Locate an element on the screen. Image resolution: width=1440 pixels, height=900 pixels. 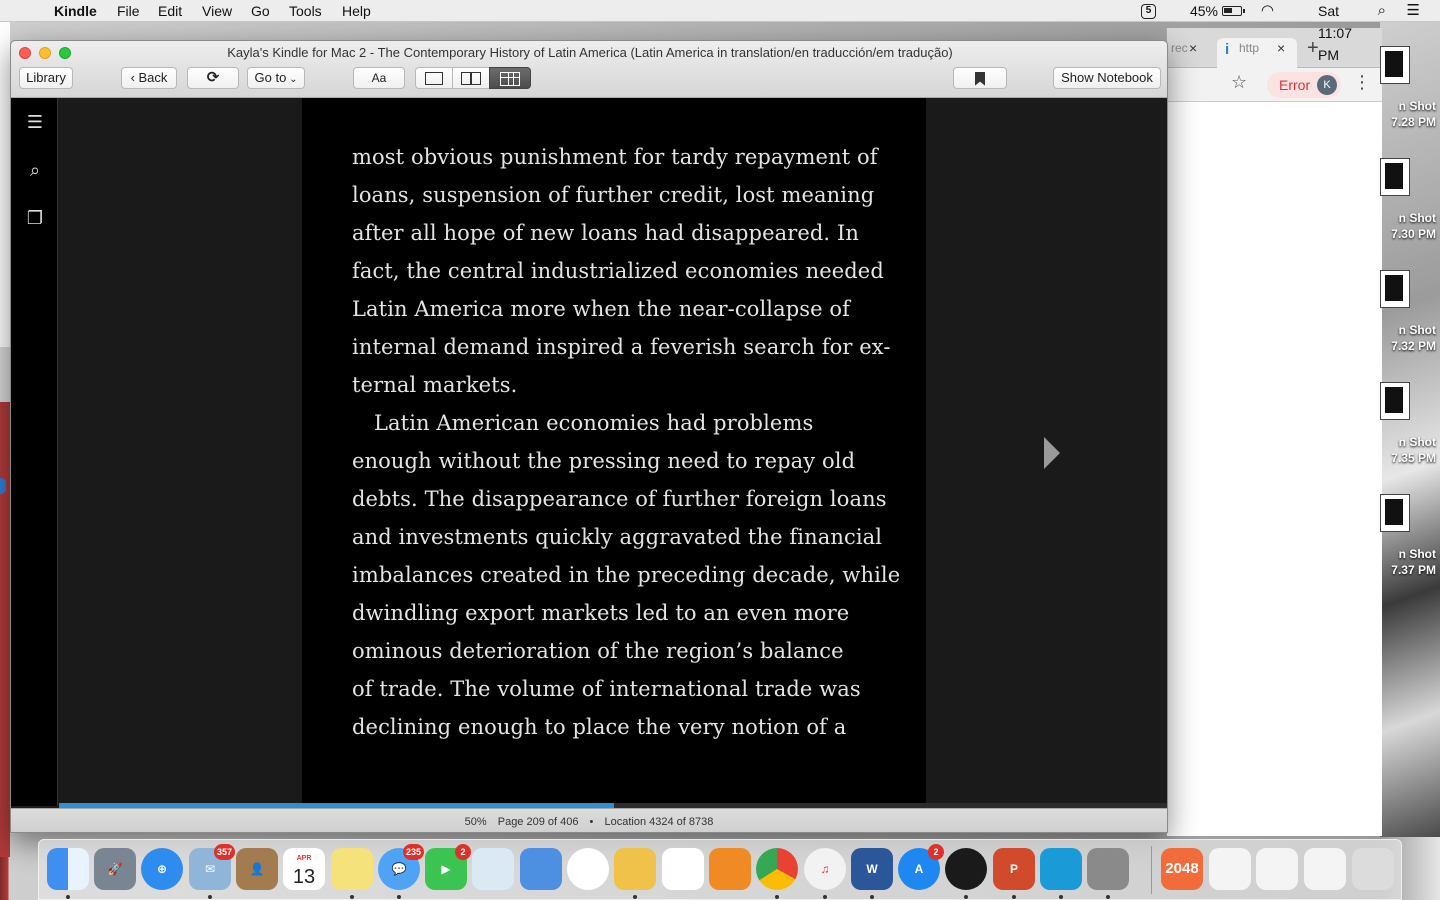
preview-icon is located at coordinates (493, 869).